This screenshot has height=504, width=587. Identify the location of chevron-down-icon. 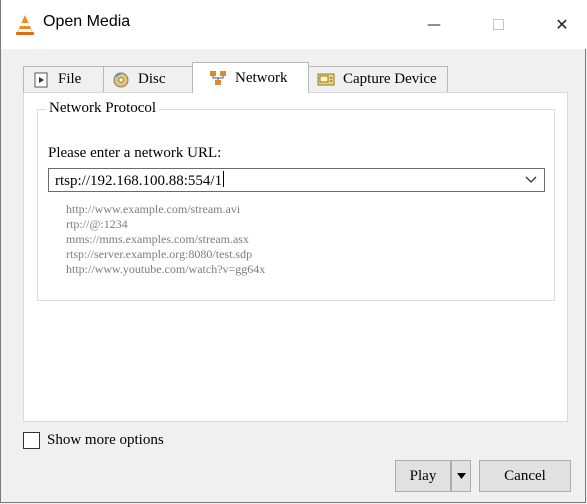
(531, 180).